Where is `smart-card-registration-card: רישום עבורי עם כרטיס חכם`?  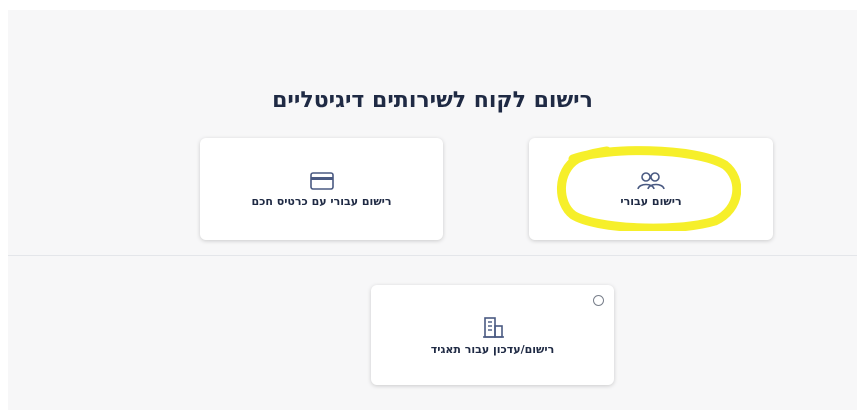
smart-card-registration-card: רישום עבורי עם כרטיס חכם is located at coordinates (321, 189).